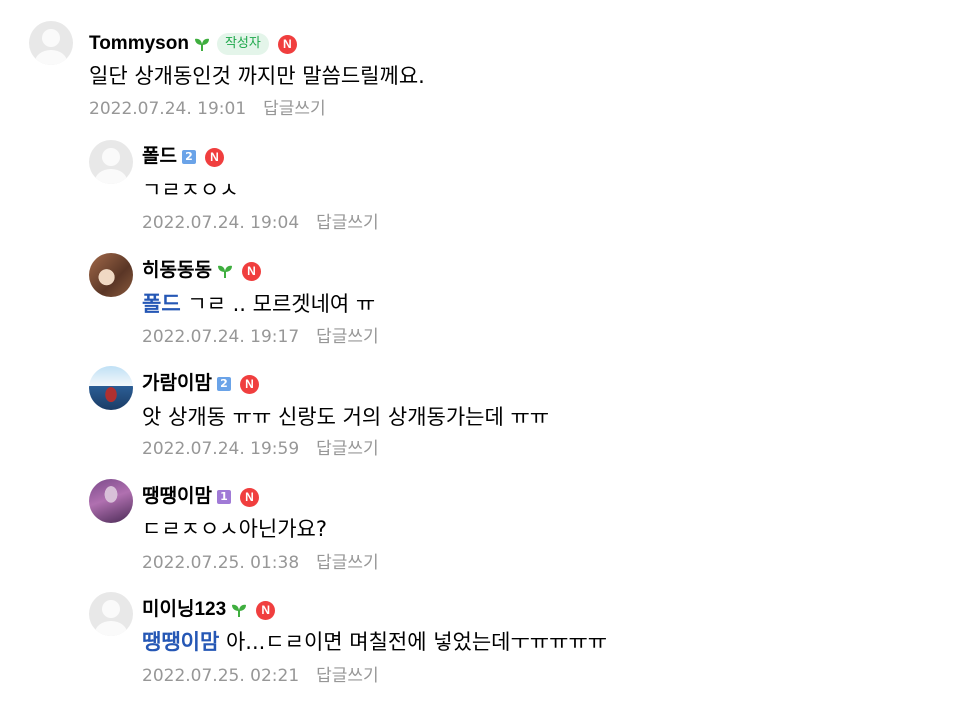 This screenshot has width=964, height=702. I want to click on comment-meta: 2022.07.24. 19:04 답글쓰기, so click(260, 223).